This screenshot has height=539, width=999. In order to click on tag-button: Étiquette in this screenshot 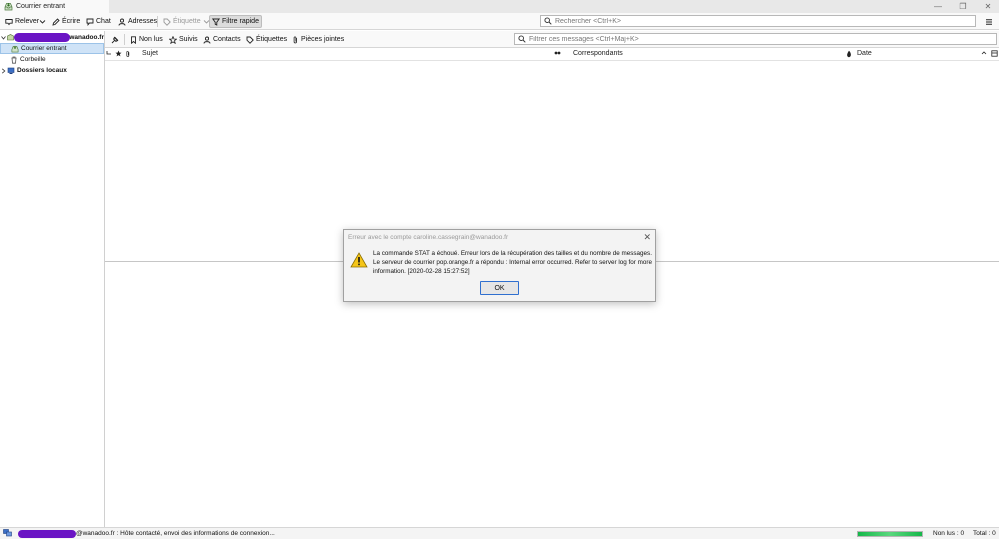, I will do `click(186, 21)`.